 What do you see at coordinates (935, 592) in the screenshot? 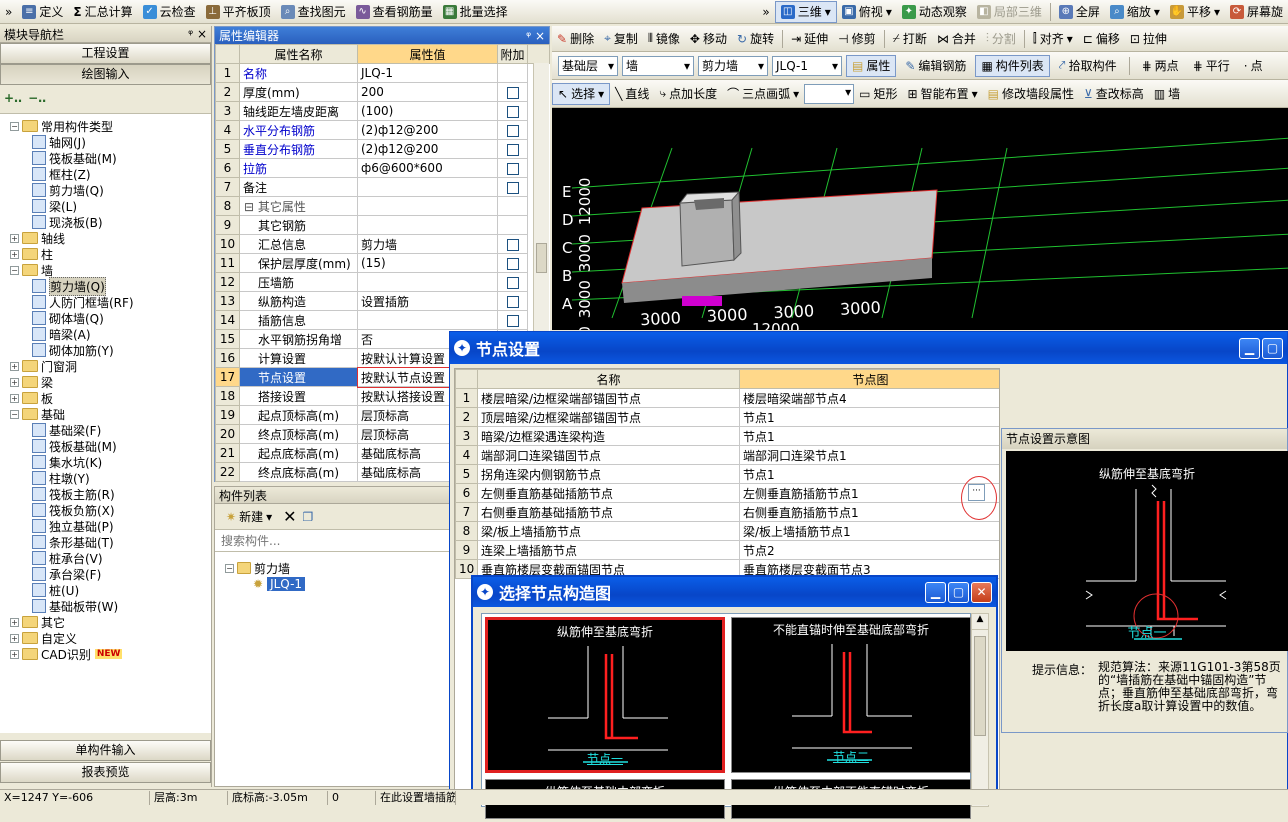
I see `minimize-button: ▁` at bounding box center [935, 592].